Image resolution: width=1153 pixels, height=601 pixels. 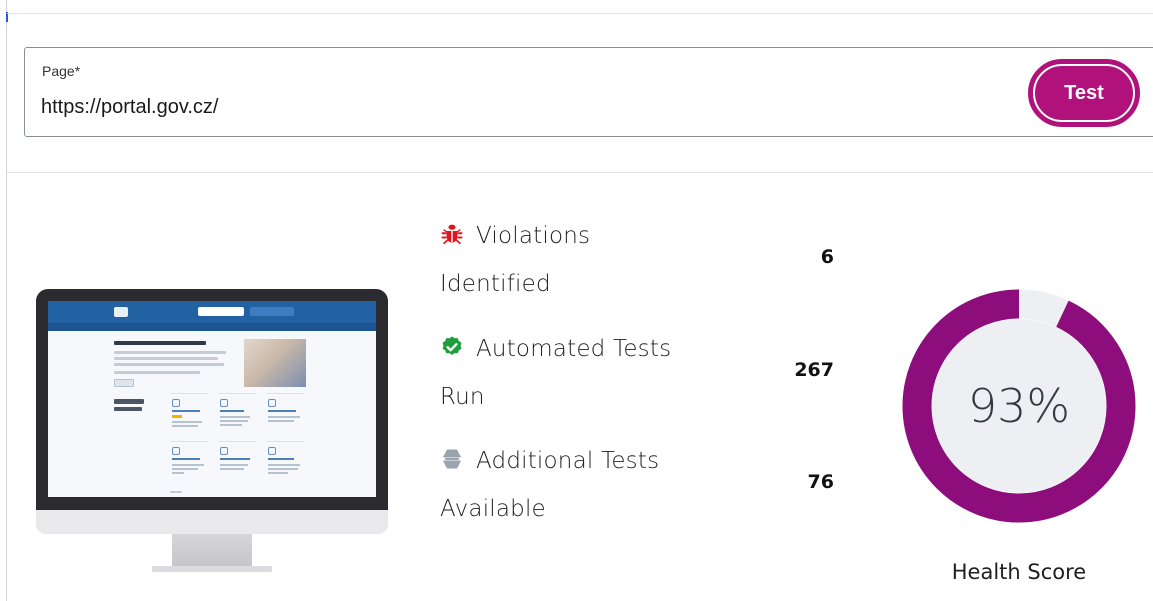 What do you see at coordinates (452, 345) in the screenshot?
I see `check-badge-icon` at bounding box center [452, 345].